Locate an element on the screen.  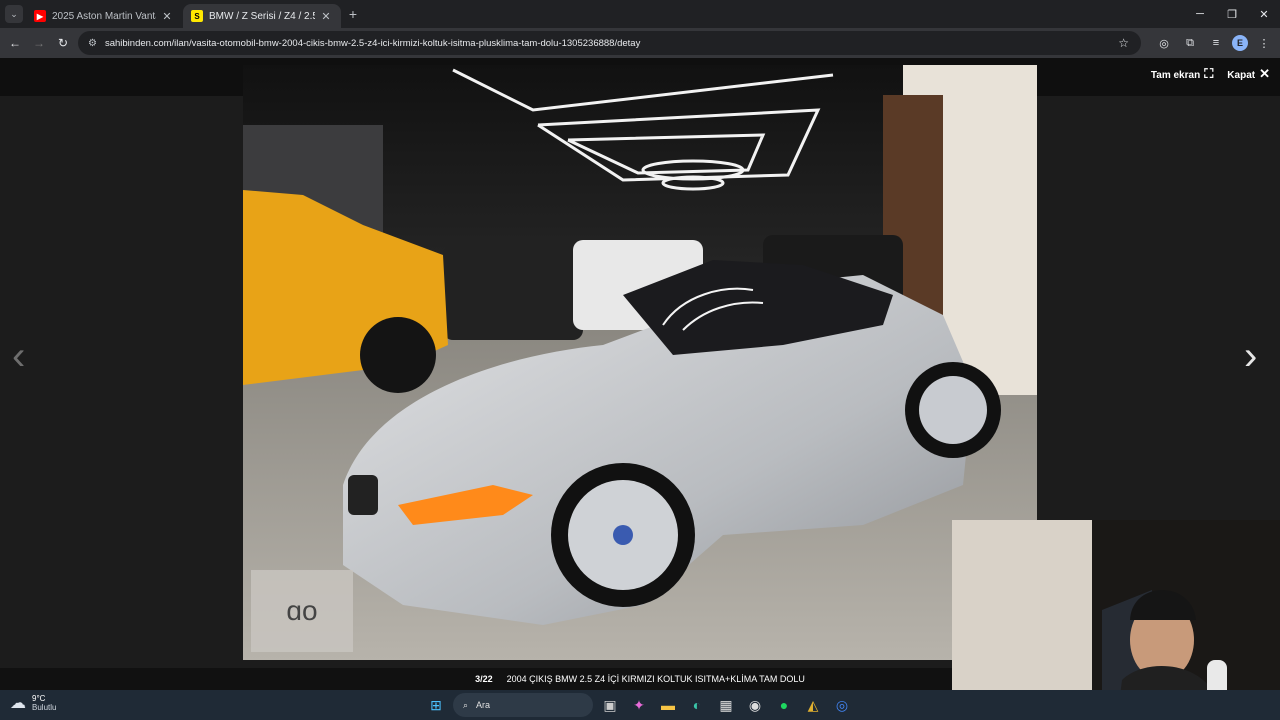
task-view-icon: ▣ is located at coordinates (610, 705).